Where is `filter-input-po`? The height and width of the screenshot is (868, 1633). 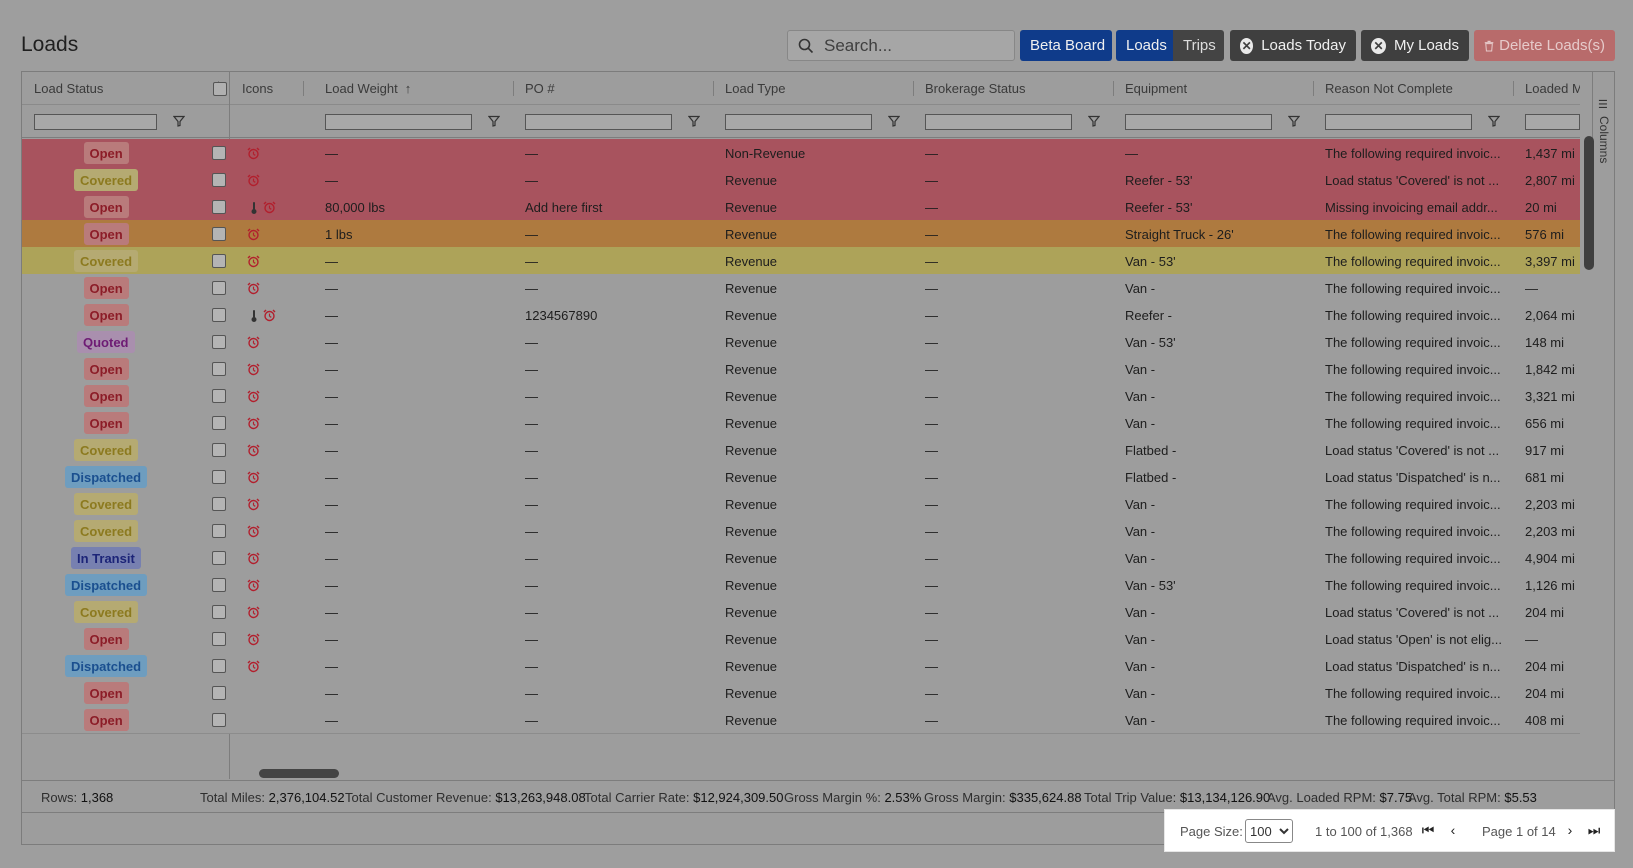
filter-input-po is located at coordinates (598, 121).